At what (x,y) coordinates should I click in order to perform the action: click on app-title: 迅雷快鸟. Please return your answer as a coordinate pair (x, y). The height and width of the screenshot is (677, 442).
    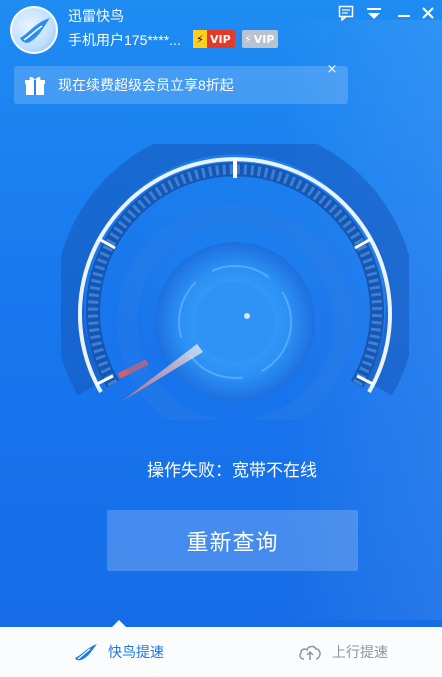
    Looking at the image, I should click on (96, 16).